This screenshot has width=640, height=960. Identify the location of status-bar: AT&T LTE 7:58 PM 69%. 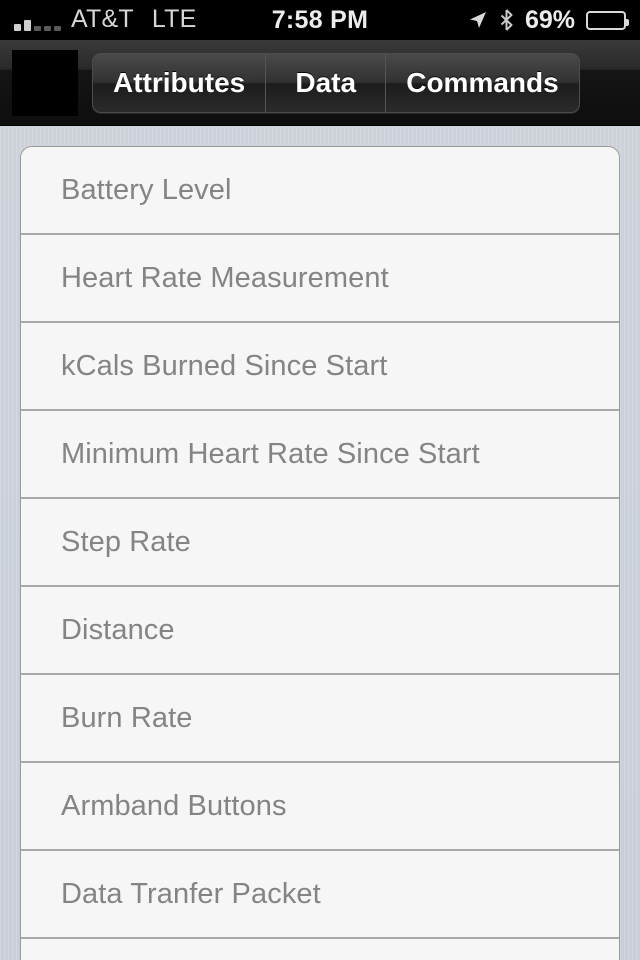
(320, 20).